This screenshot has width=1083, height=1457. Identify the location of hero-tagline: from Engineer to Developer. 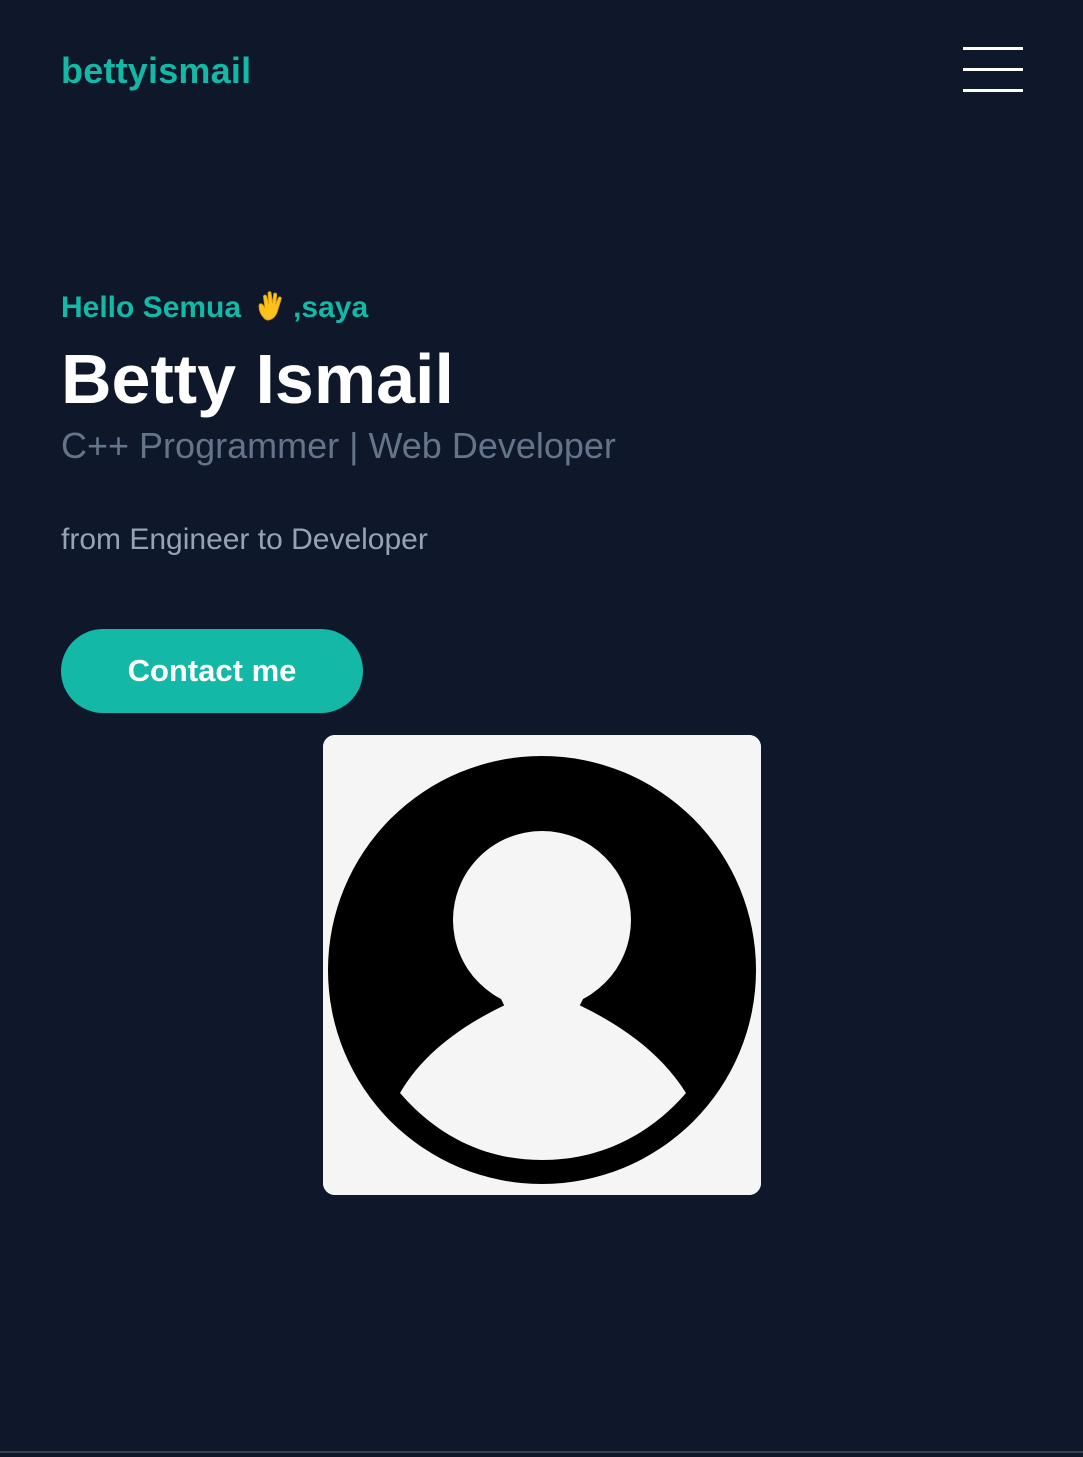
(244, 539).